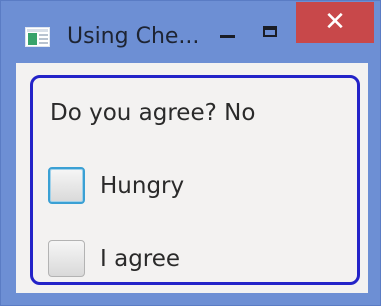 The image size is (381, 306). What do you see at coordinates (37, 37) in the screenshot?
I see `java-app-icon` at bounding box center [37, 37].